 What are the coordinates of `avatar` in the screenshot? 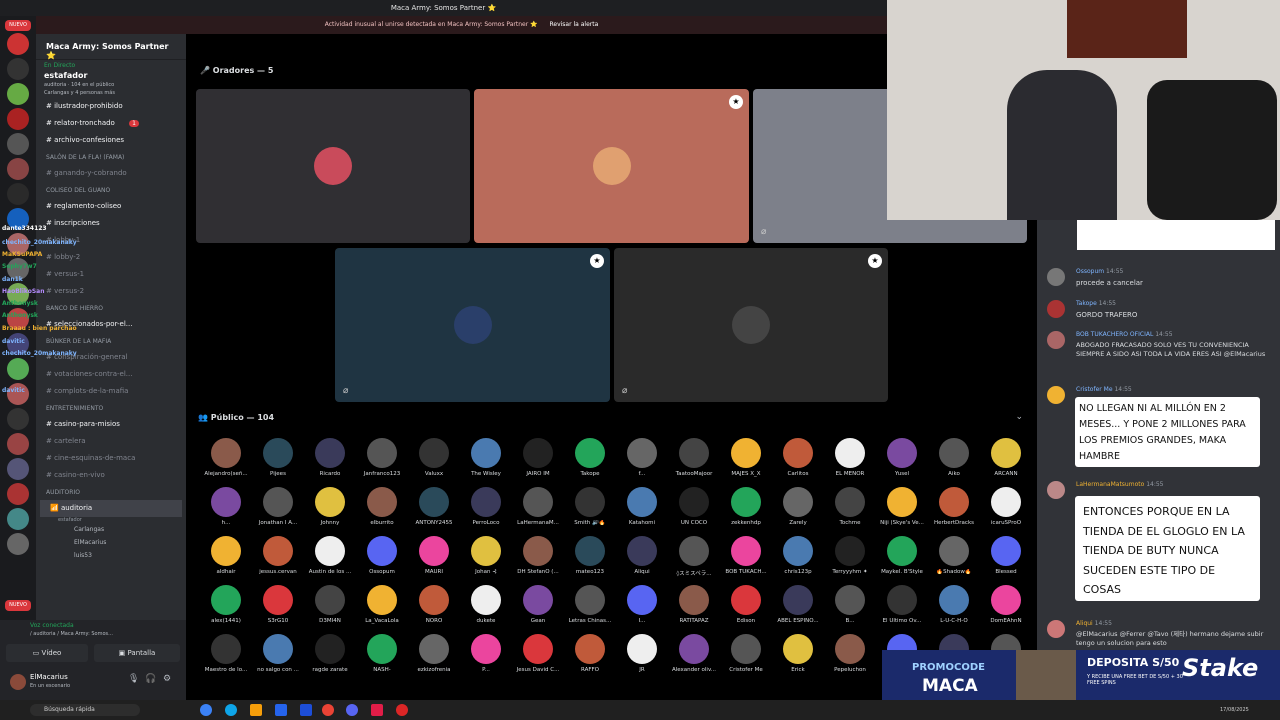 It's located at (18, 682).